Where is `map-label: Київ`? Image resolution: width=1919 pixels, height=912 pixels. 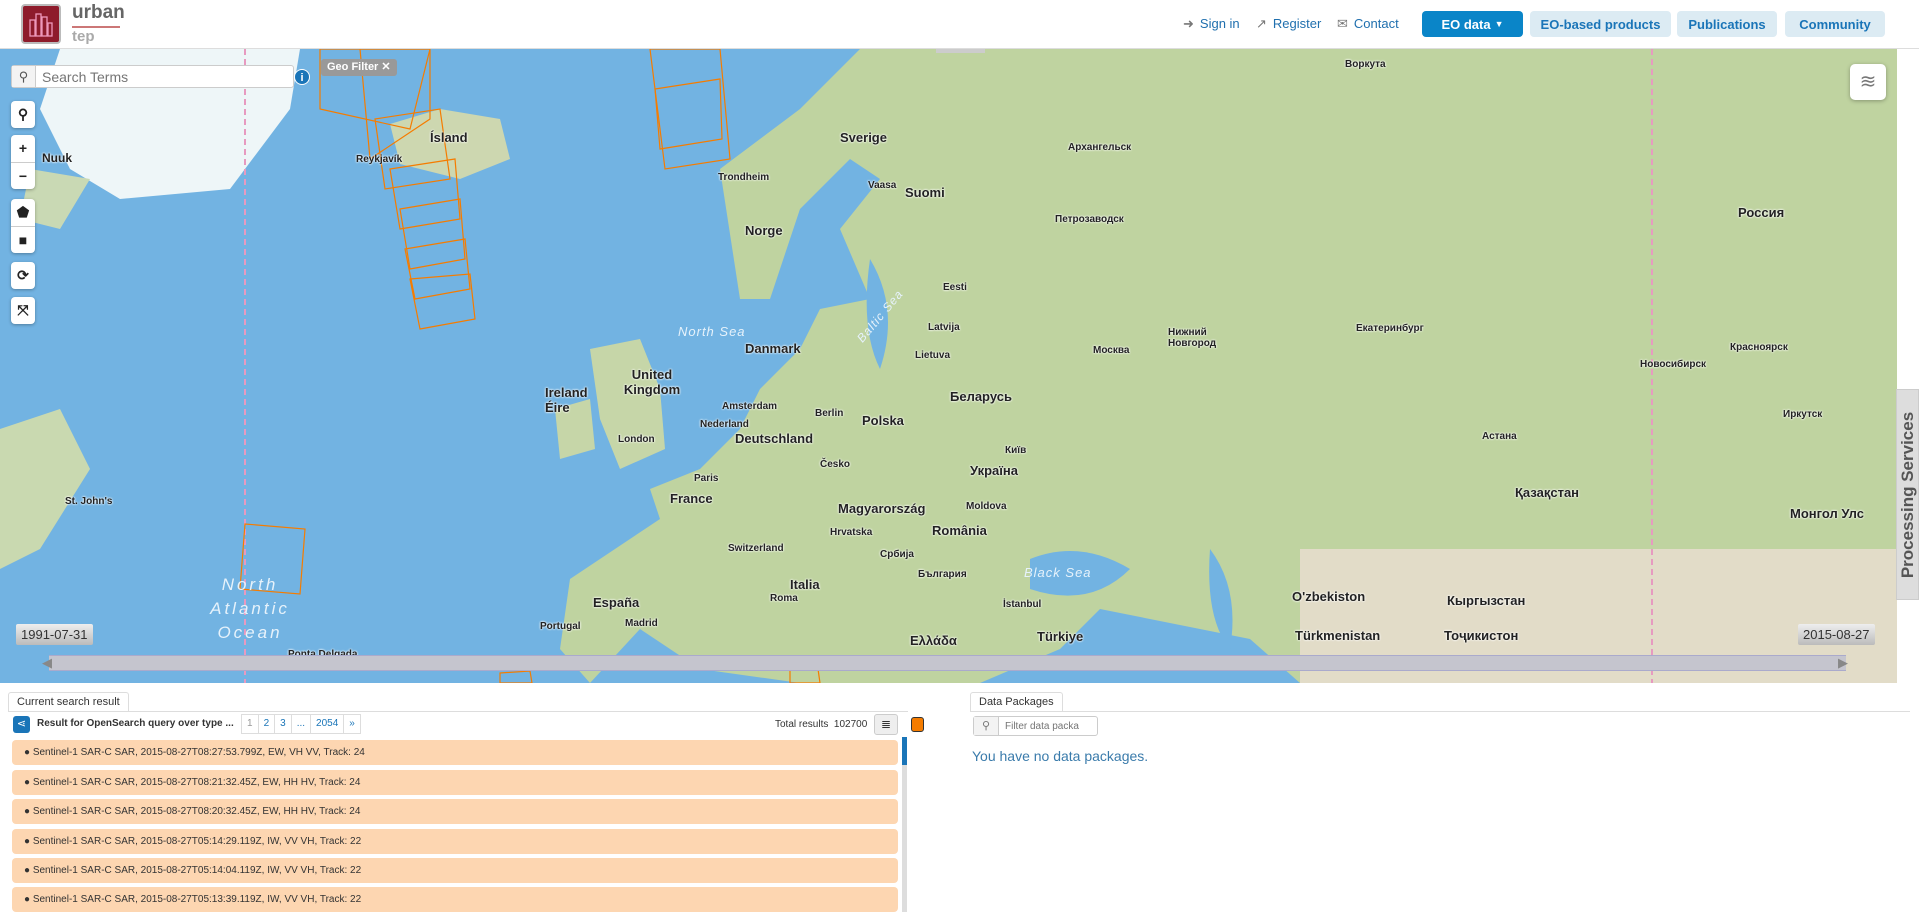 map-label: Київ is located at coordinates (1016, 450).